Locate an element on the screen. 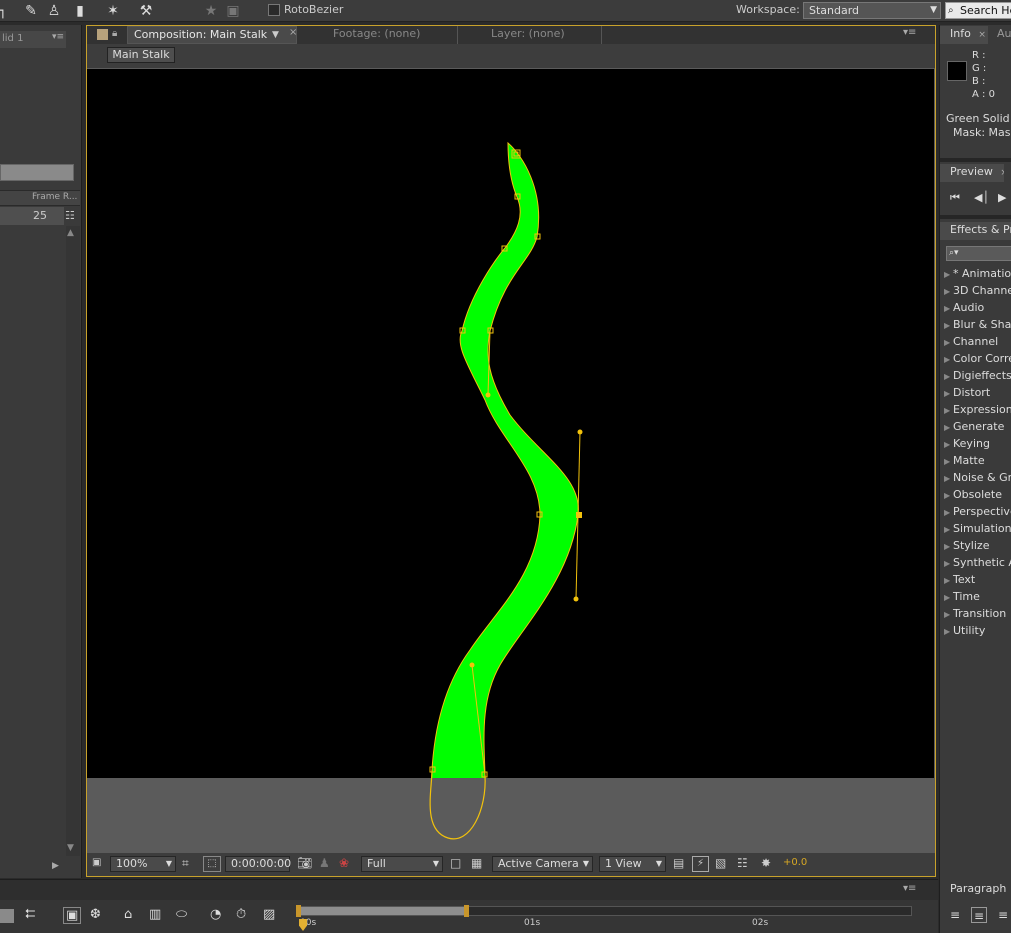  play-icon: ▶ is located at coordinates (1002, 197).